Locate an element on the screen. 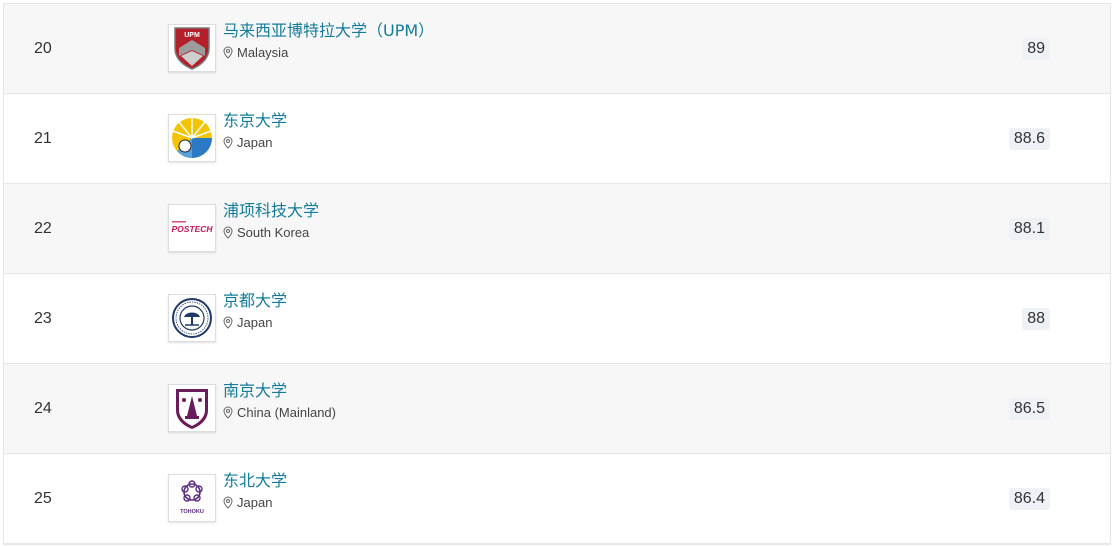  postech-logo-icon: POSTECH is located at coordinates (192, 227).